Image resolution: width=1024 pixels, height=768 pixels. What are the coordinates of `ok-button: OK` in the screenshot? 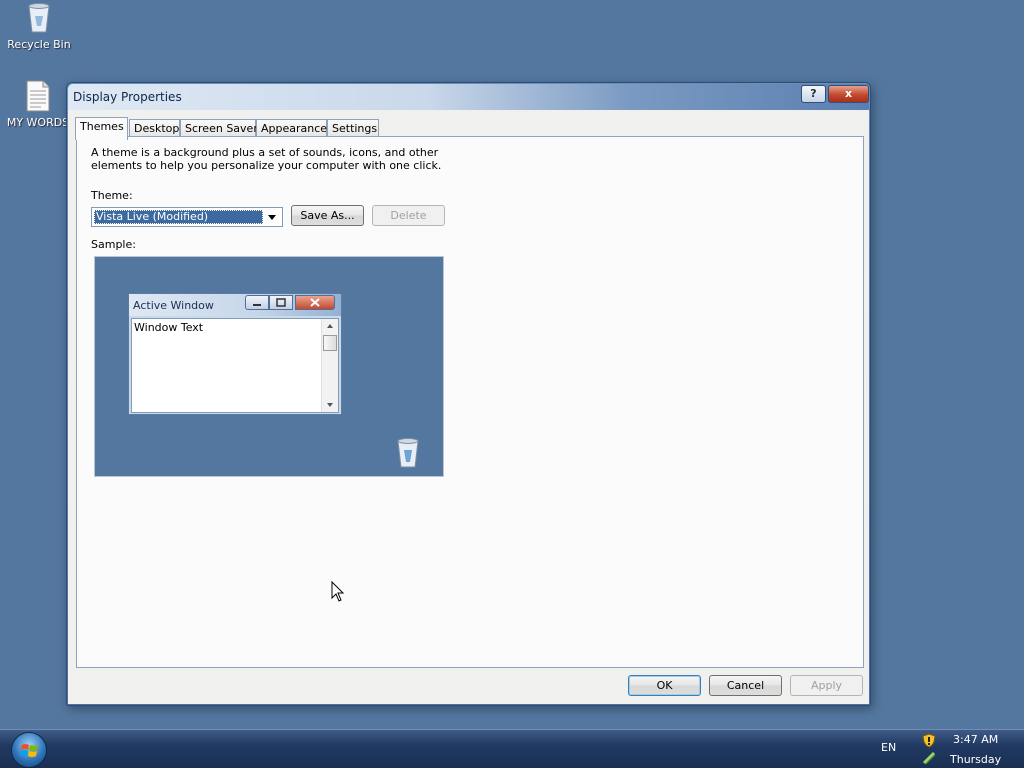 It's located at (664, 685).